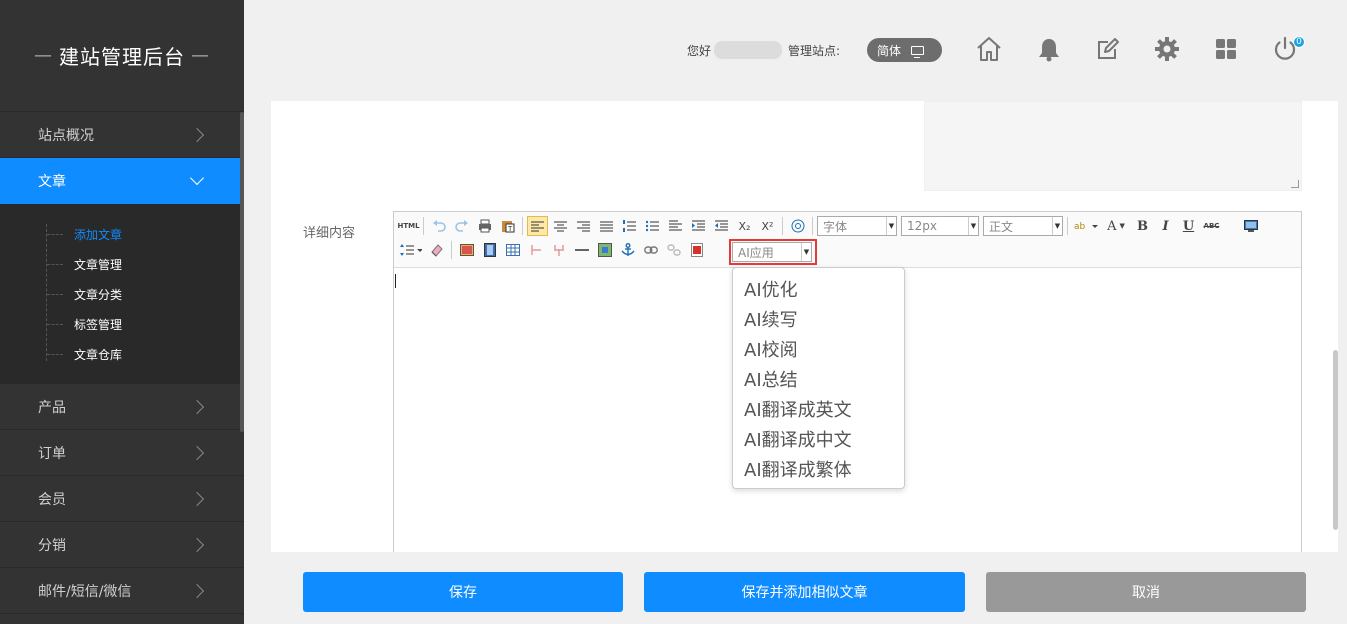  Describe the element at coordinates (43, 55) in the screenshot. I see `brand-dash-left: —` at that location.